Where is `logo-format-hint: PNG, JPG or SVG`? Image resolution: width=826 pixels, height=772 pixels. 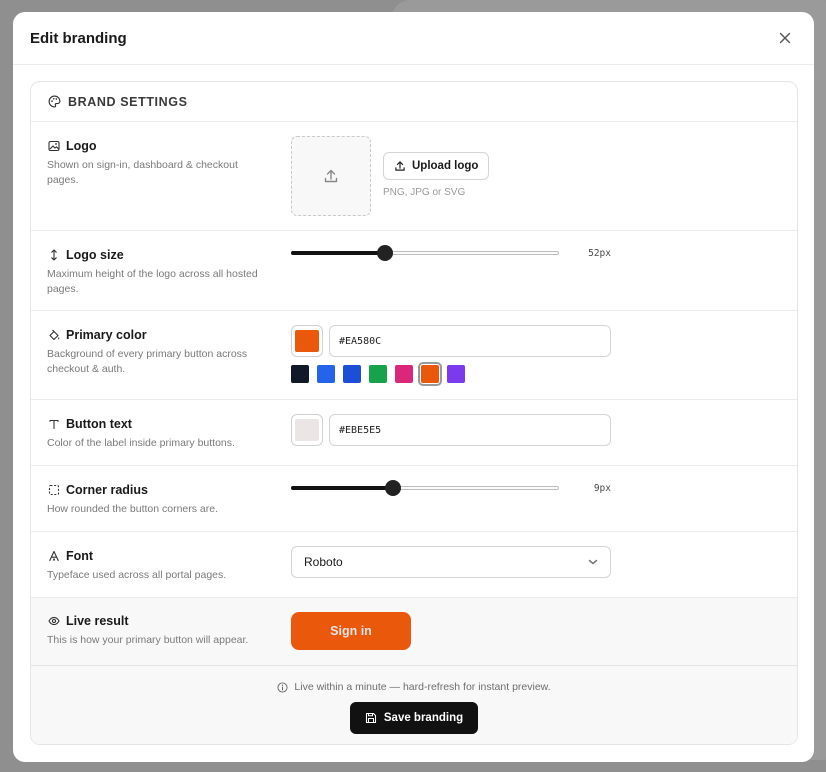 logo-format-hint: PNG, JPG or SVG is located at coordinates (424, 192).